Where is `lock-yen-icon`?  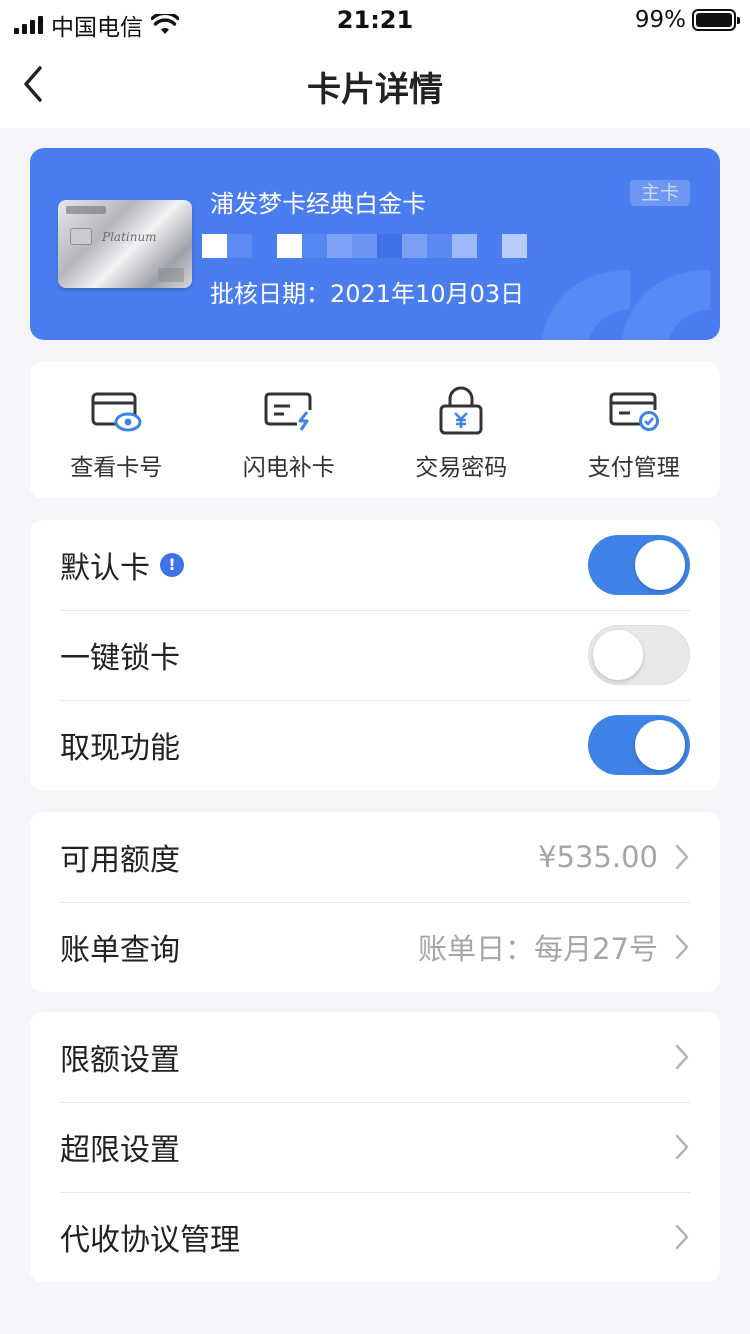
lock-yen-icon is located at coordinates (461, 410).